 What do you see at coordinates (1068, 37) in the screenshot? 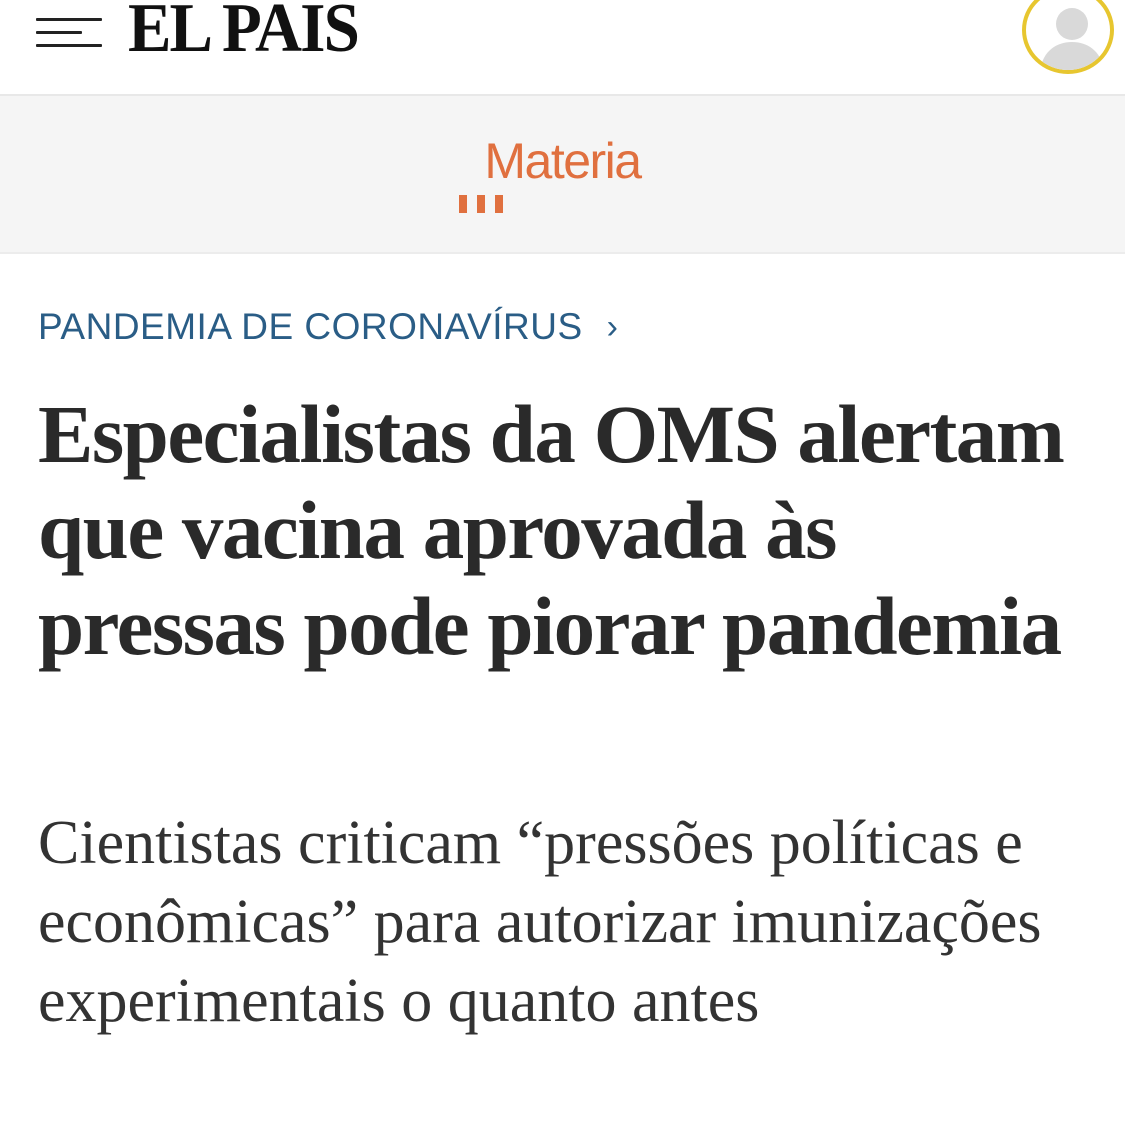
I see `user-avatar-icon` at bounding box center [1068, 37].